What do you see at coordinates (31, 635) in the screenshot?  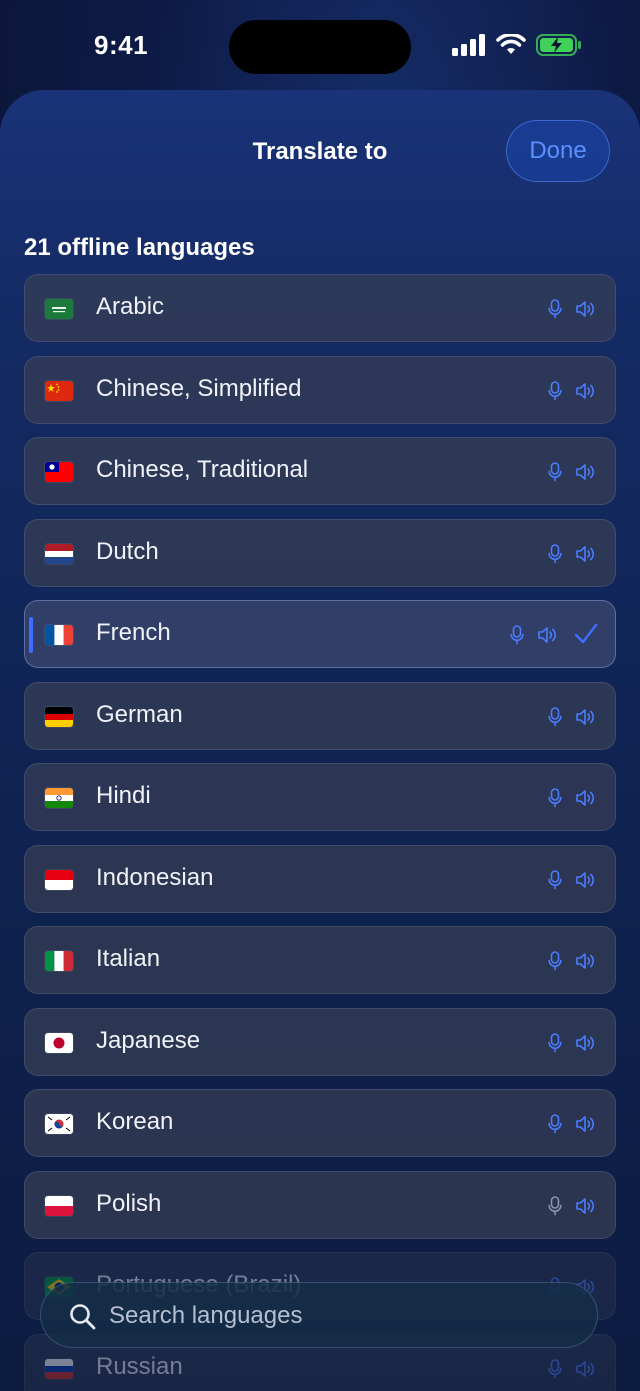 I see `selection-indicator` at bounding box center [31, 635].